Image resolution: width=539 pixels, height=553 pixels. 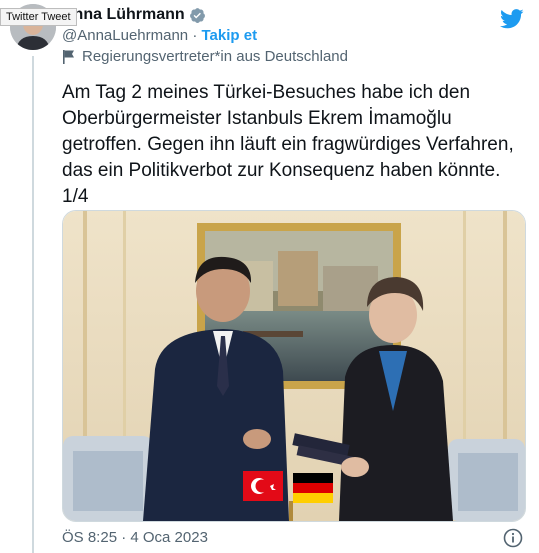 I want to click on verified-badge-icon, so click(x=197, y=15).